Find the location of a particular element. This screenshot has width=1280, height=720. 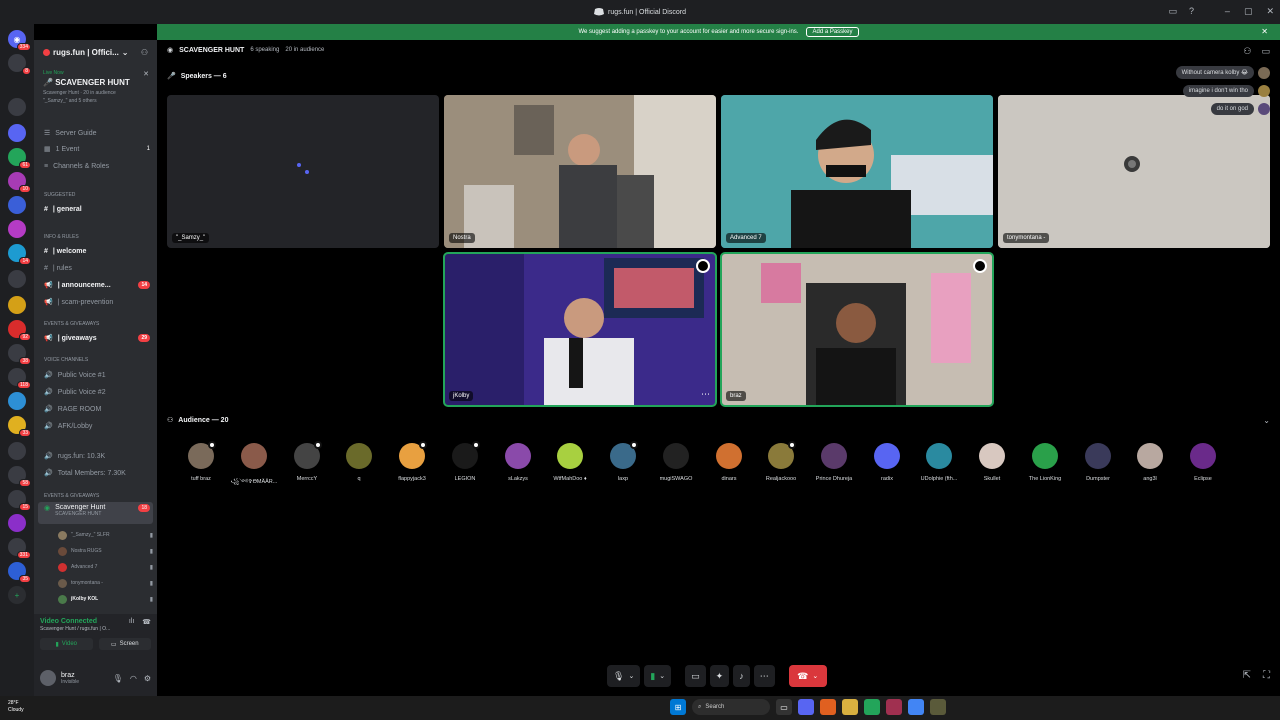

server-icon: 15 is located at coordinates (19, 500).